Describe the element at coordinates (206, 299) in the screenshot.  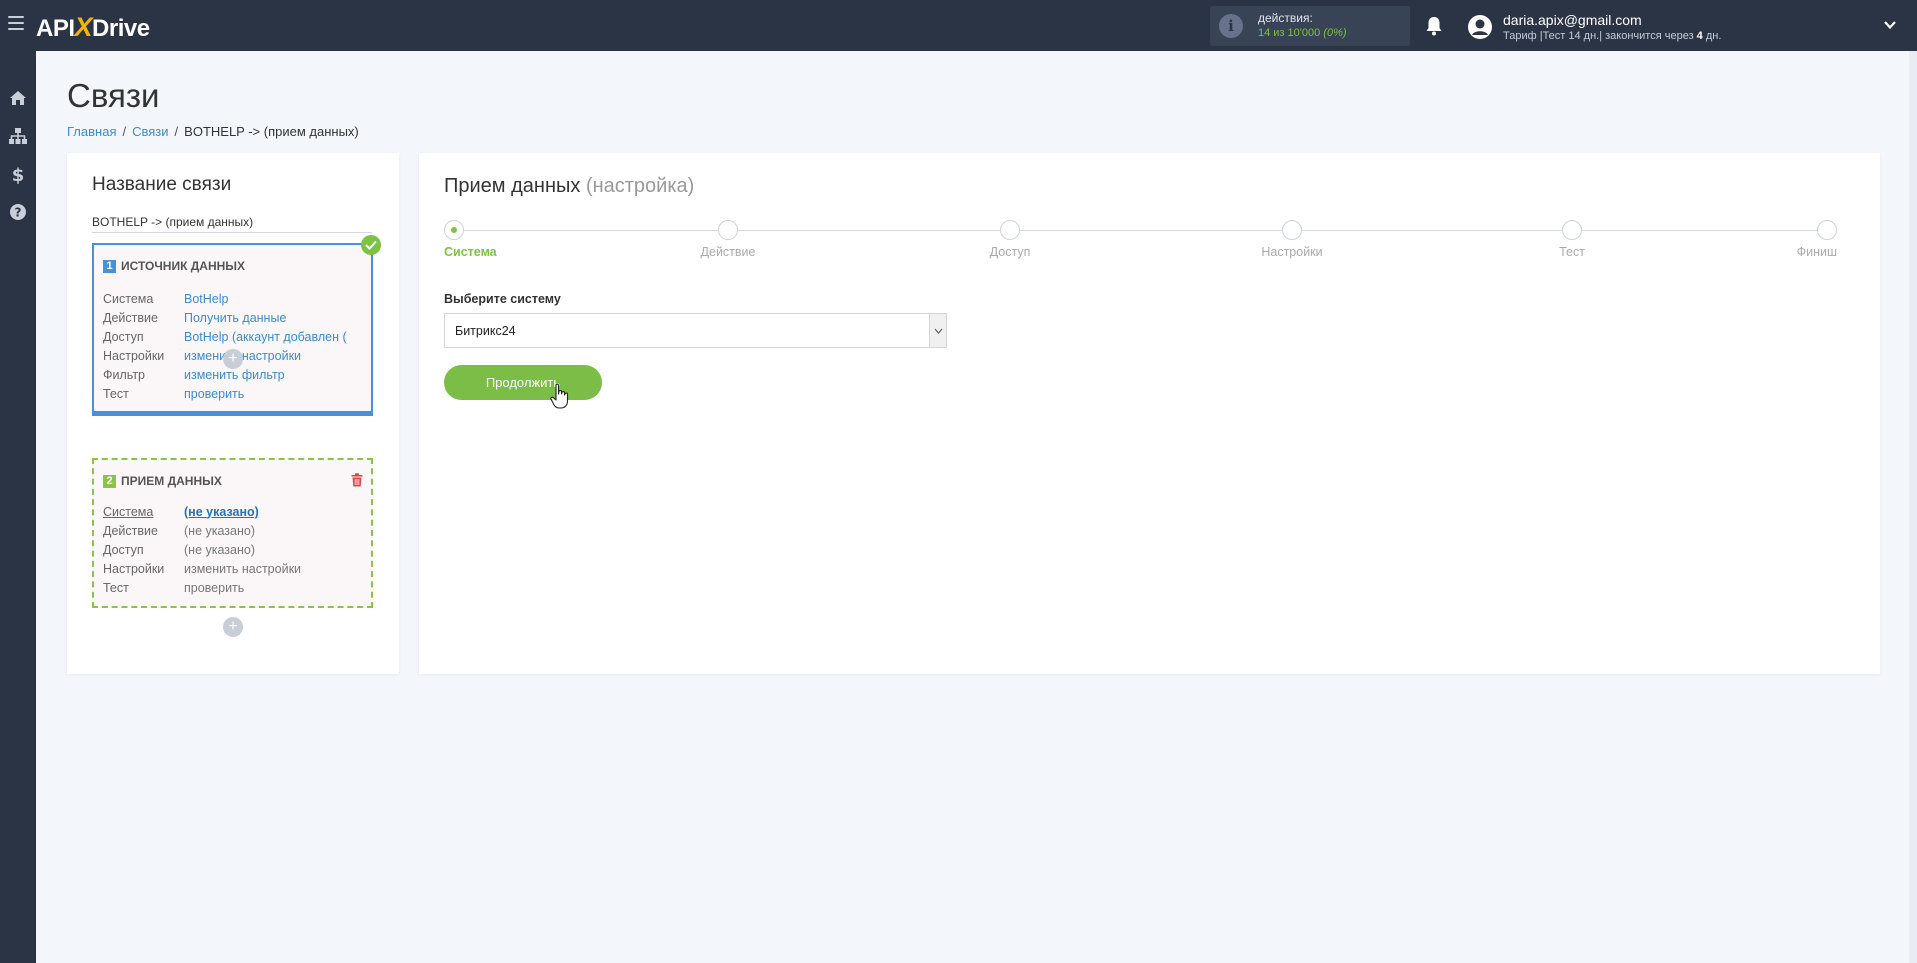
I see `row-value-link: BotHelp` at that location.